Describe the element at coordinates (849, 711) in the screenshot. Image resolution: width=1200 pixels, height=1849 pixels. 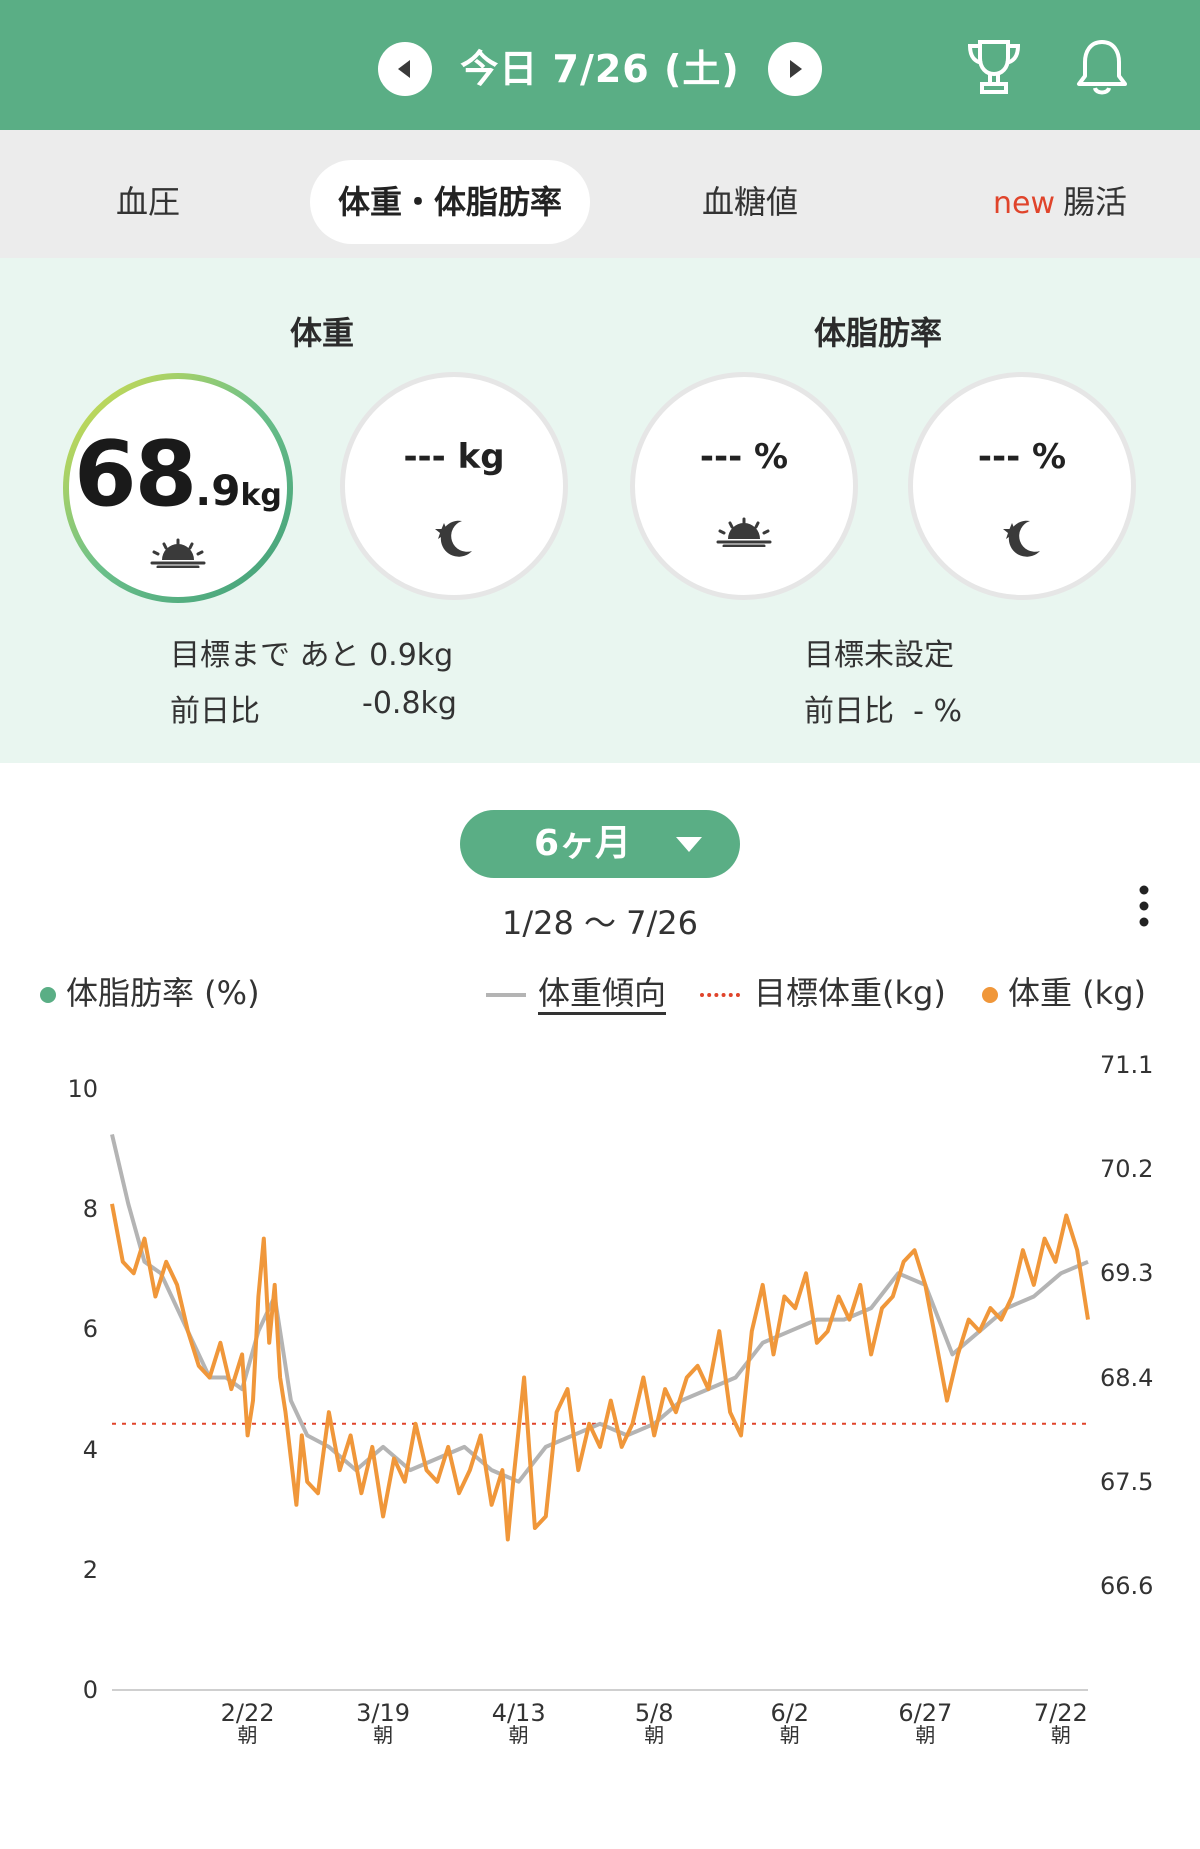
I see `fat-diff-label: 前日比` at that location.